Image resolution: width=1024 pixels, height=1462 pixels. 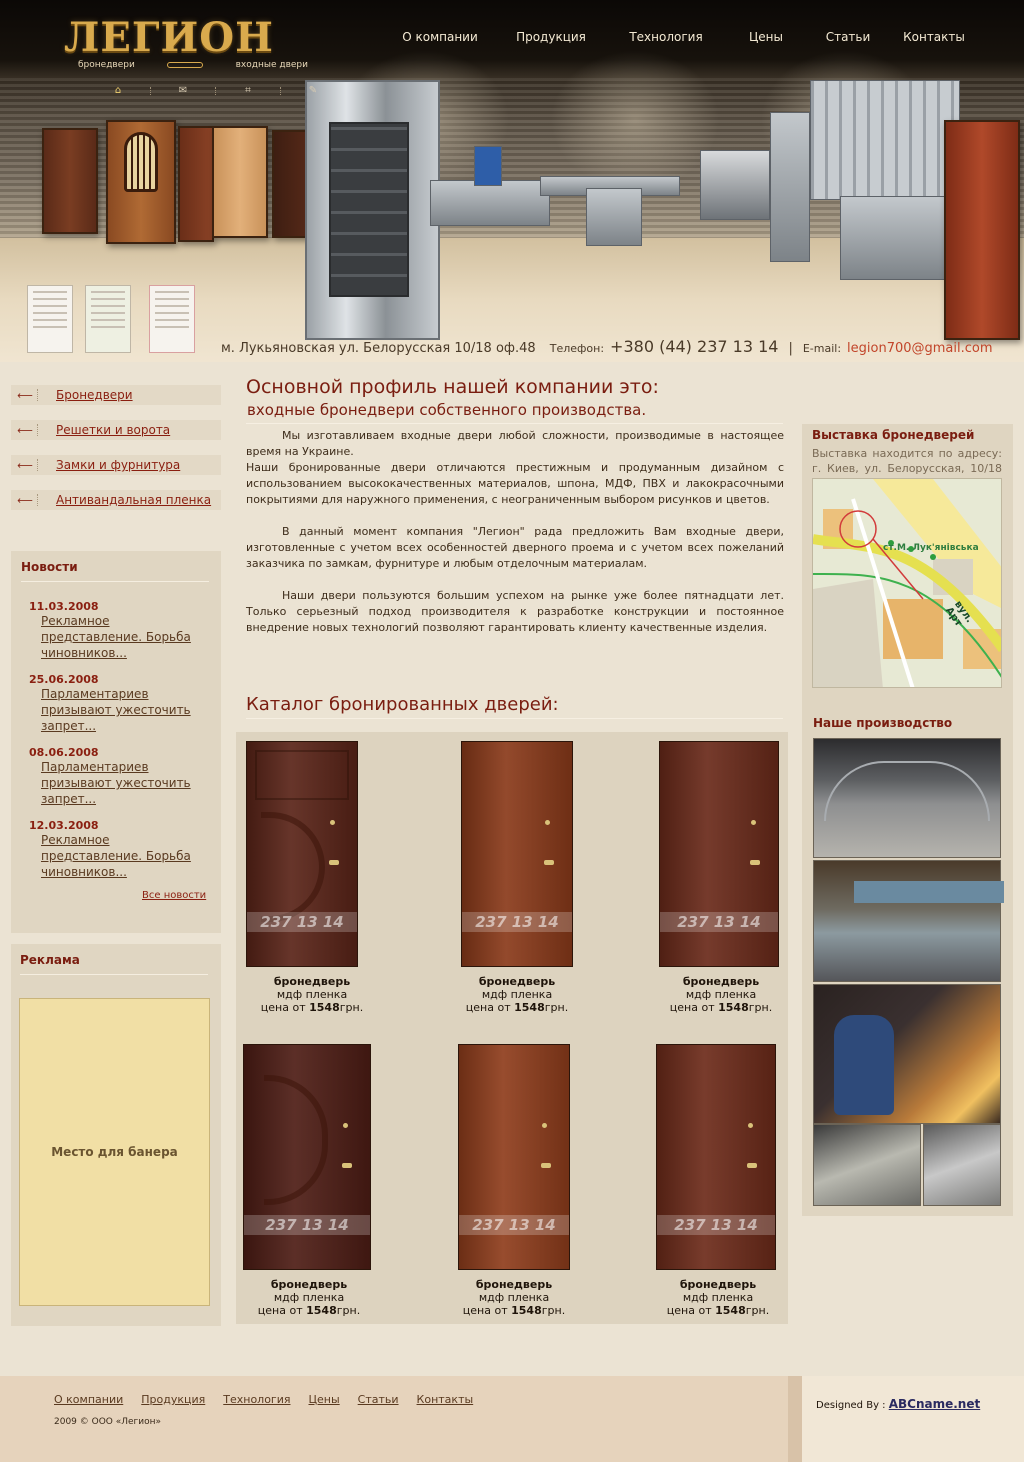 I want to click on nav-prices: Цены, so click(x=766, y=37).